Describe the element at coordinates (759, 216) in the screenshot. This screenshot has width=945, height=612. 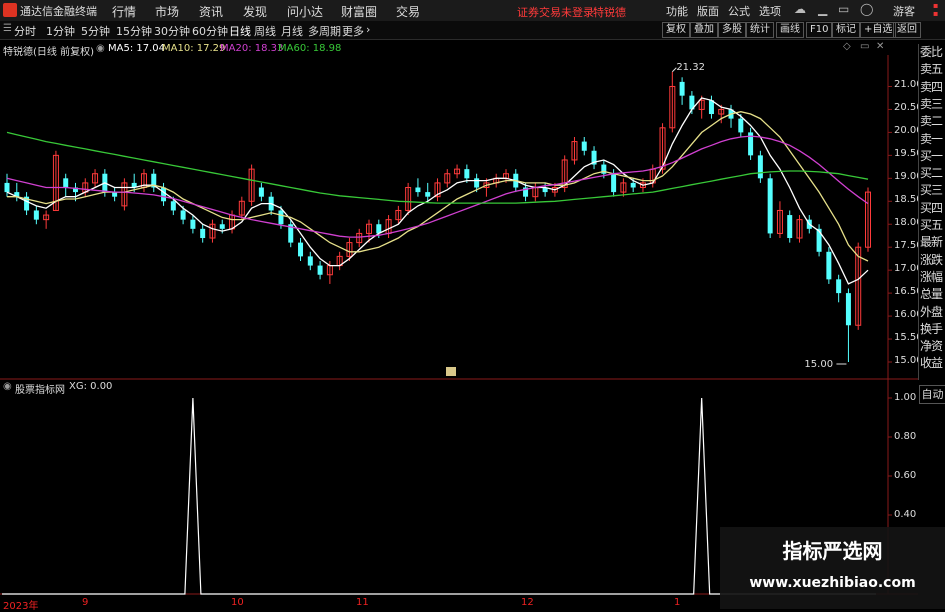
I see `annotations: 21.32 15.00` at that location.